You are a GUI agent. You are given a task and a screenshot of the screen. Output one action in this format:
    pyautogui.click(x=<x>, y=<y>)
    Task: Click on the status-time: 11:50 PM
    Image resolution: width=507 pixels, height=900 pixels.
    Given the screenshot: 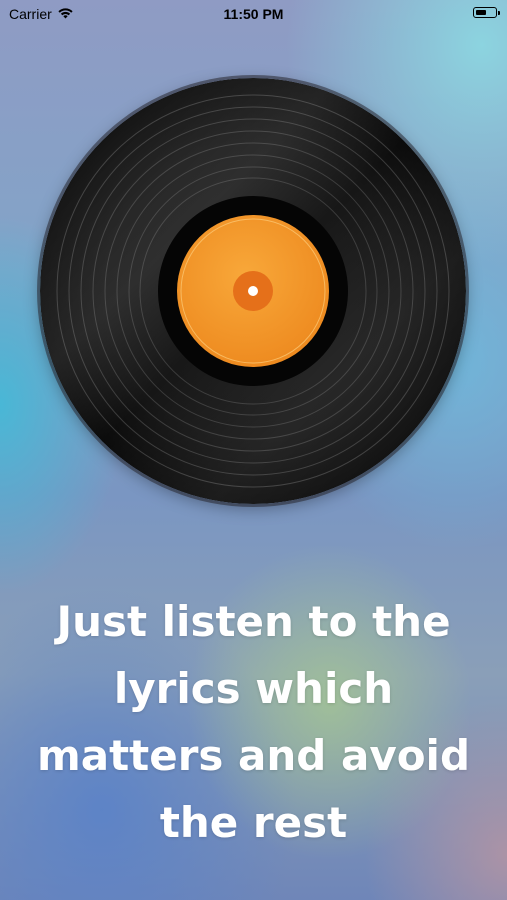 What is the action you would take?
    pyautogui.click(x=253, y=14)
    